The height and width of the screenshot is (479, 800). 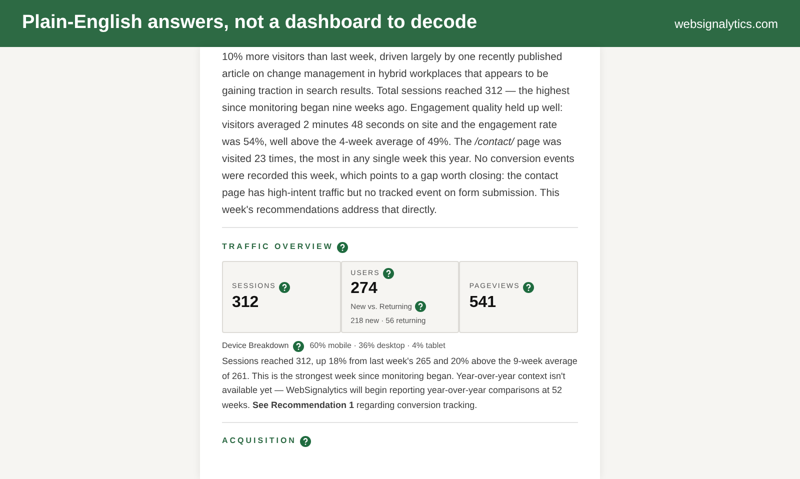 I want to click on metric-value: 541, so click(x=483, y=302).